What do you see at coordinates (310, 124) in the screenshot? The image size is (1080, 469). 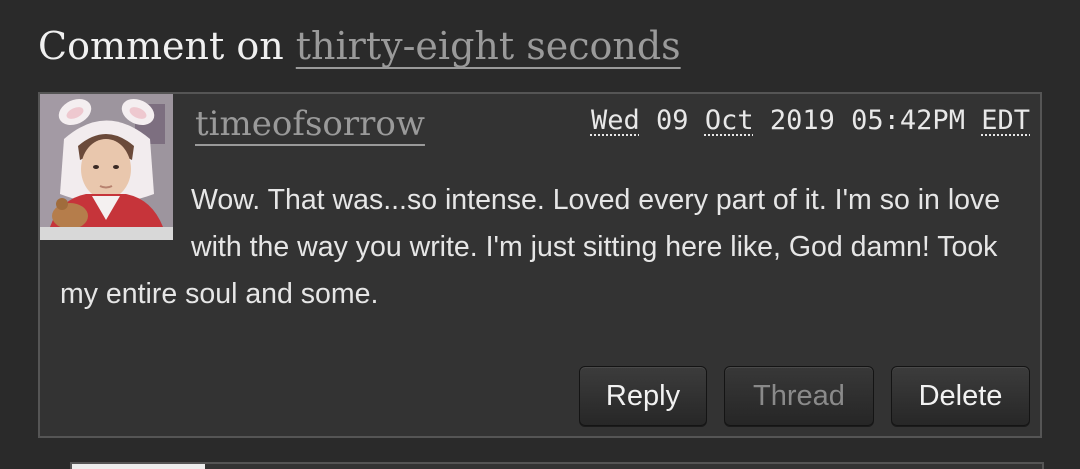 I see `username-link: timeofsorrow` at bounding box center [310, 124].